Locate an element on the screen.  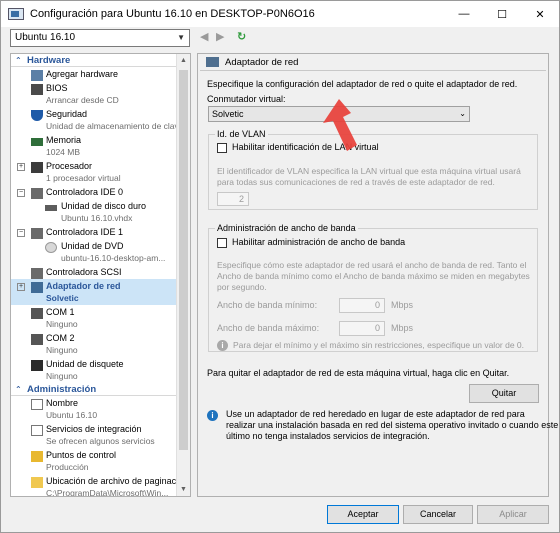
serial-port-icon is located at coordinates (37, 313).